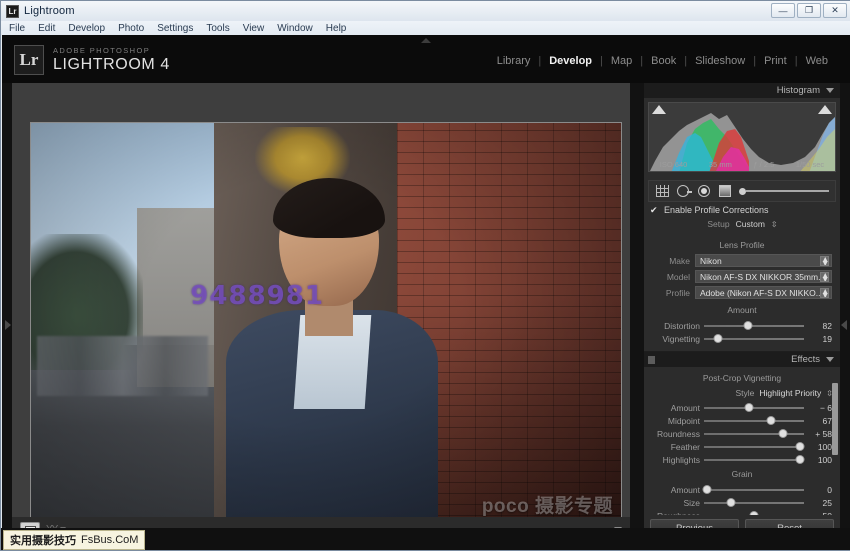 The width and height of the screenshot is (850, 551). I want to click on vignette-feather-slider, so click(754, 446).